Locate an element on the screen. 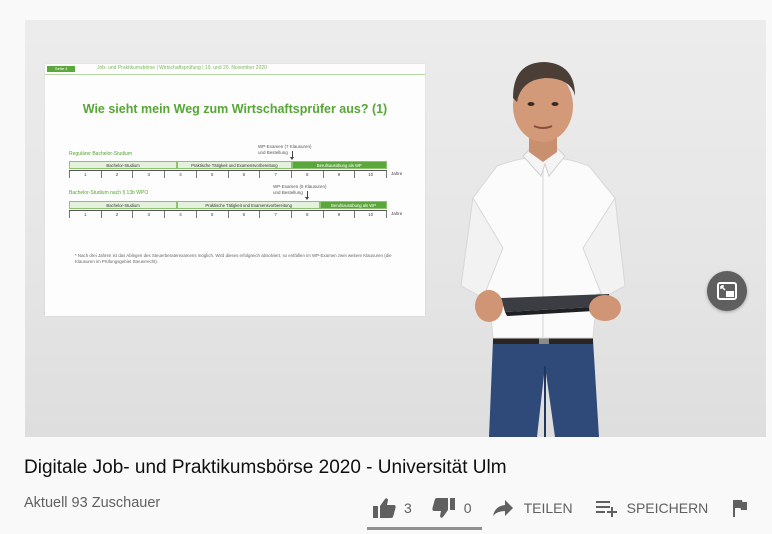 Image resolution: width=772 pixels, height=534 pixels. slide-page-tag: Seite 4 is located at coordinates (61, 69).